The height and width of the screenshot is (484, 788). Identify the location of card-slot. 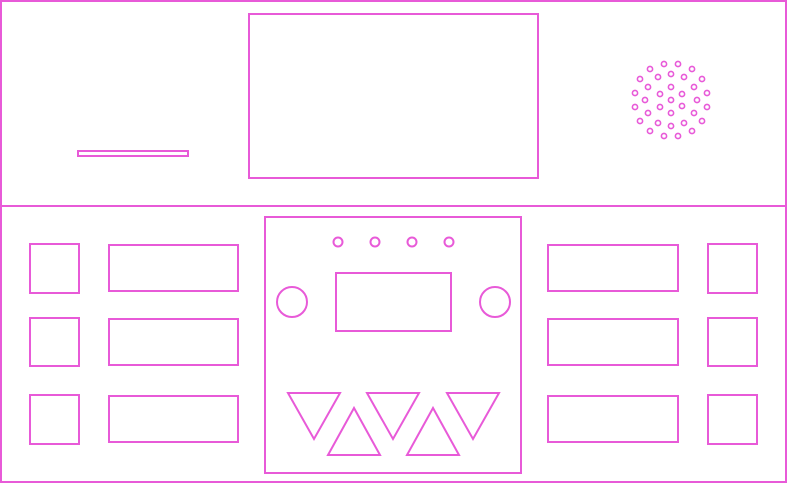
(133, 153).